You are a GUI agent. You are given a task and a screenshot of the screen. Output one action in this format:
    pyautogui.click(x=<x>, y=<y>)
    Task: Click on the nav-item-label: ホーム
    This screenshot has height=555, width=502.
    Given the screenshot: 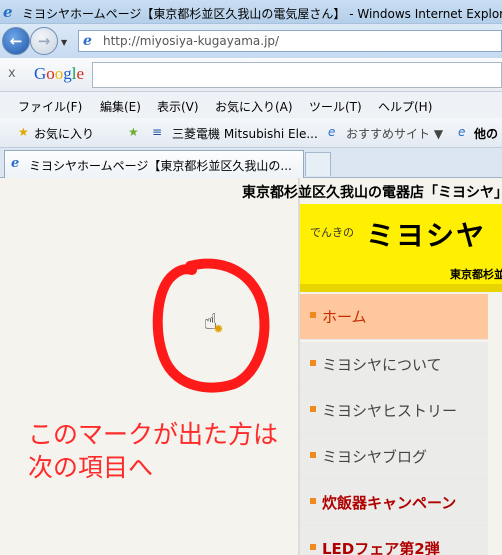 What is the action you would take?
    pyautogui.click(x=344, y=317)
    